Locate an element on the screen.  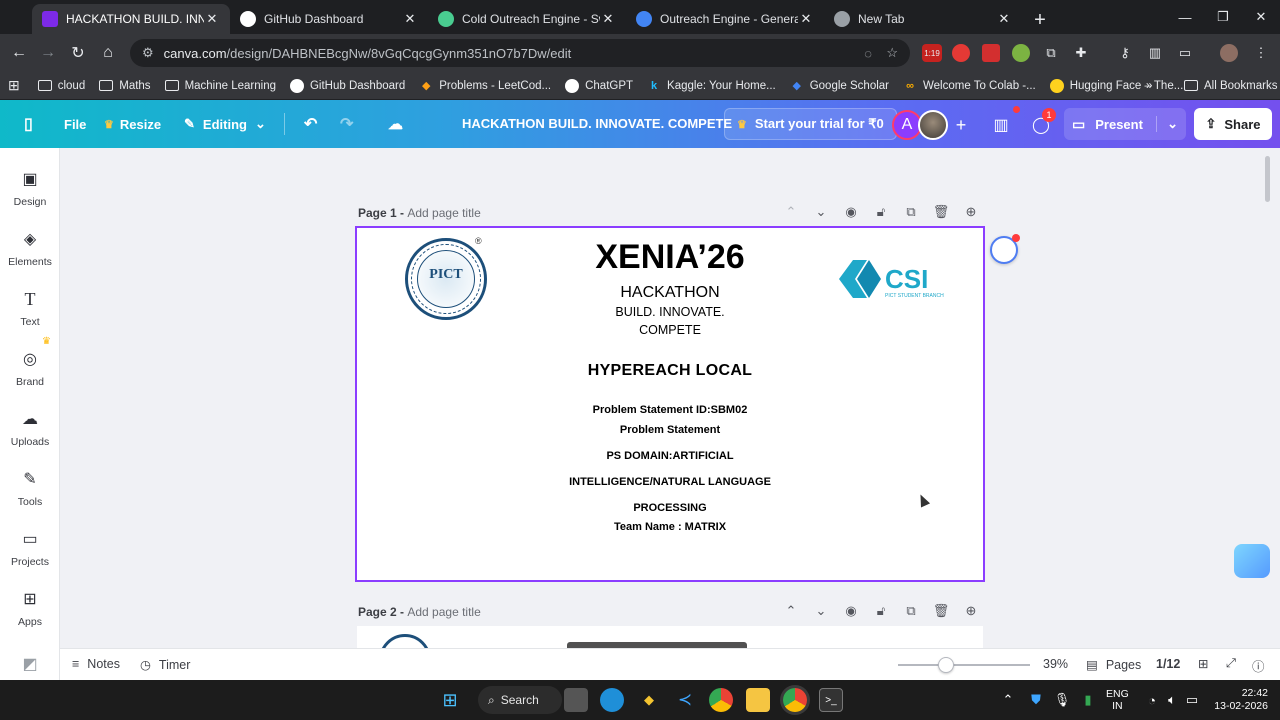
sidebar-item-text: T Text is located at coordinates (30, 316).